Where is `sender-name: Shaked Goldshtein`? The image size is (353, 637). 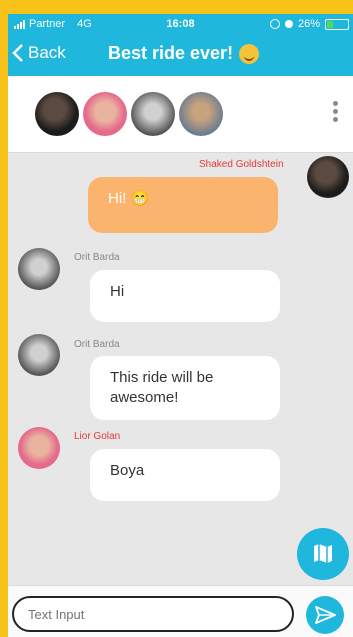
sender-name: Shaked Goldshtein is located at coordinates (241, 164).